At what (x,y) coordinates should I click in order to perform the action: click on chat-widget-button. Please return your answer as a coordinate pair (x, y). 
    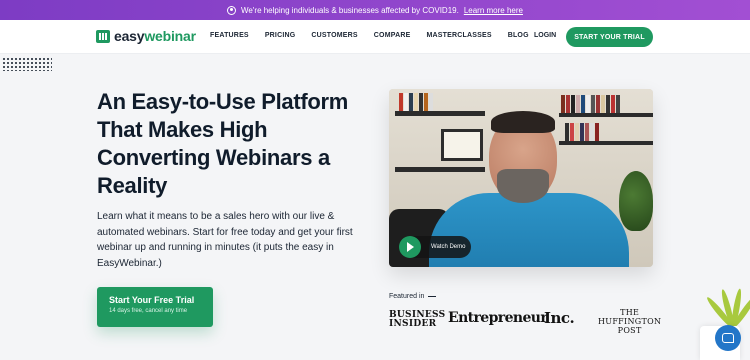
    Looking at the image, I should click on (728, 338).